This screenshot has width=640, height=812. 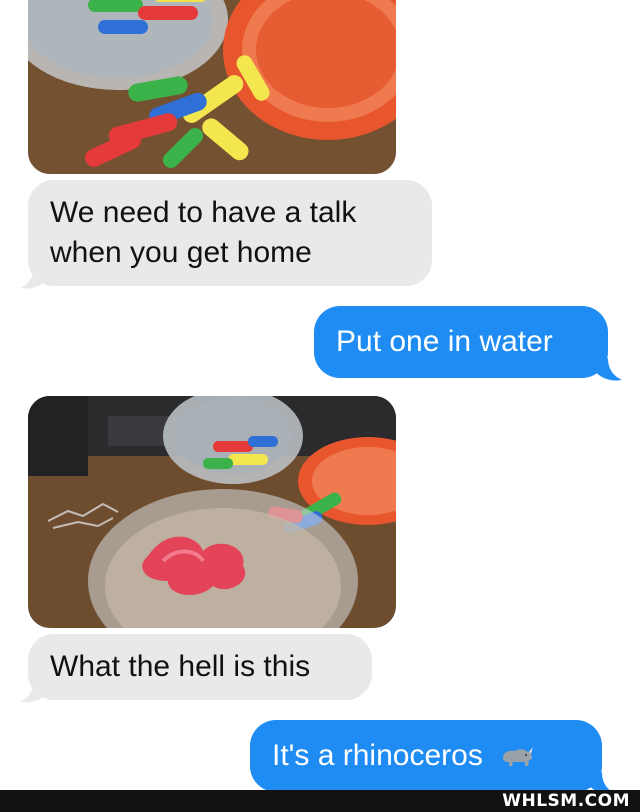 I want to click on received-message: What the hell is this, so click(x=200, y=667).